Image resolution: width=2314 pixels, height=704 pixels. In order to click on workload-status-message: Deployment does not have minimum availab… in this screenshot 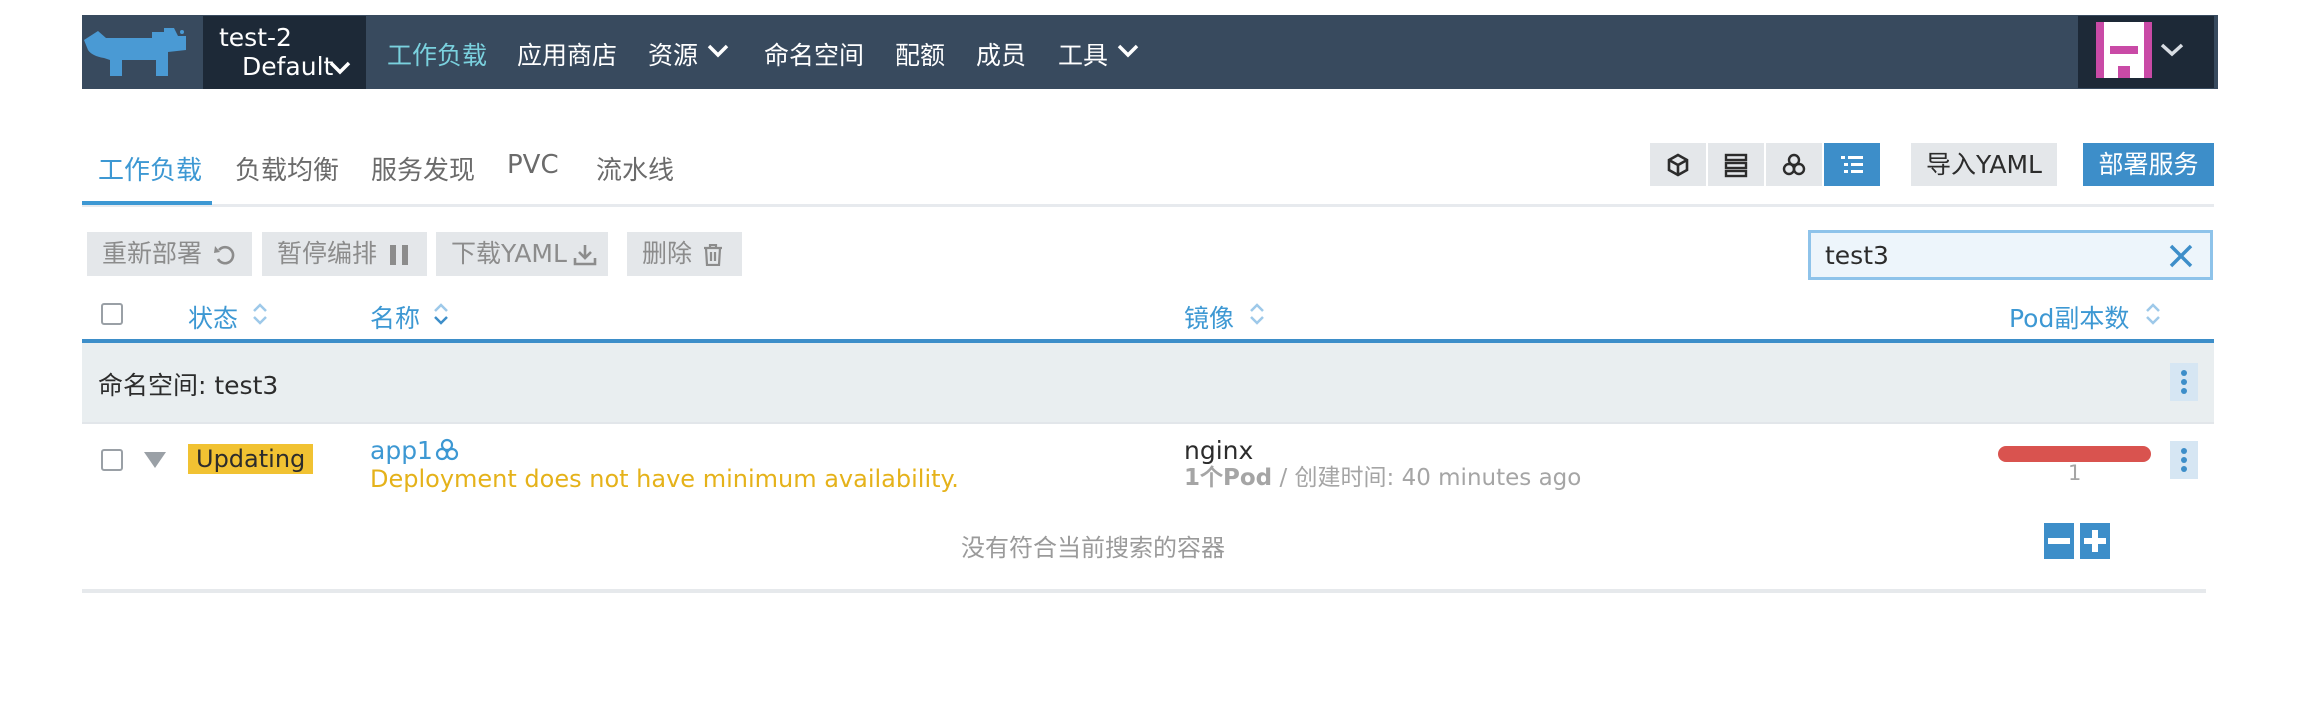, I will do `click(664, 479)`.